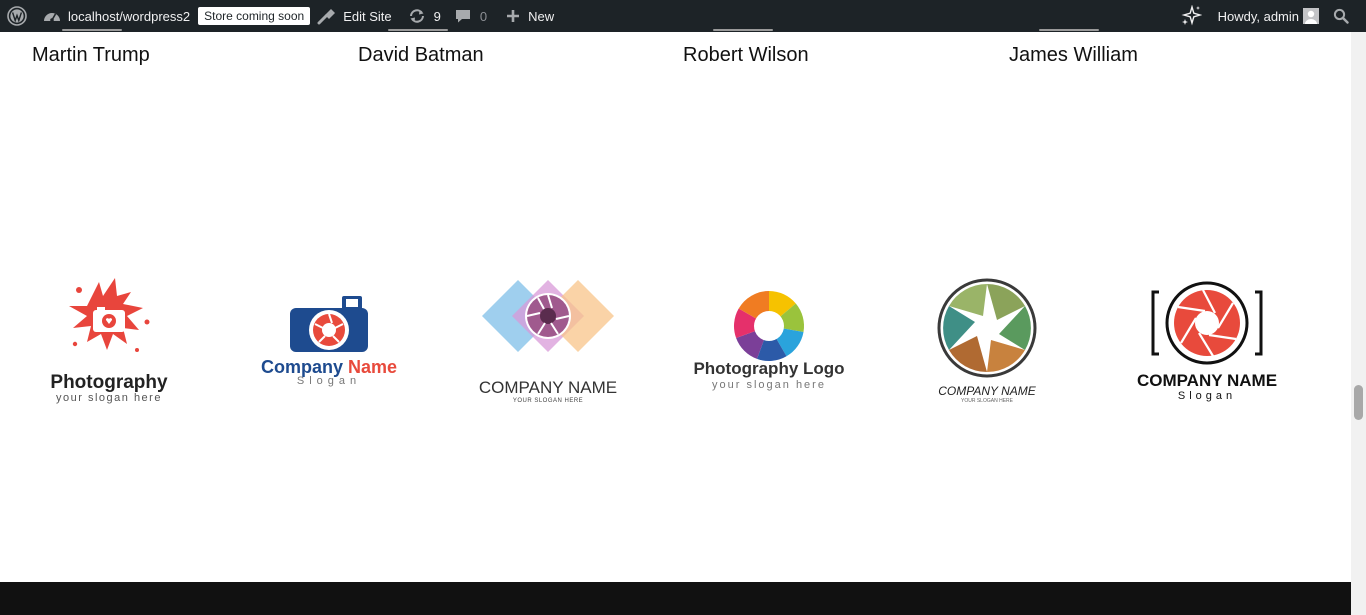  I want to click on updates-icon, so click(416, 16).